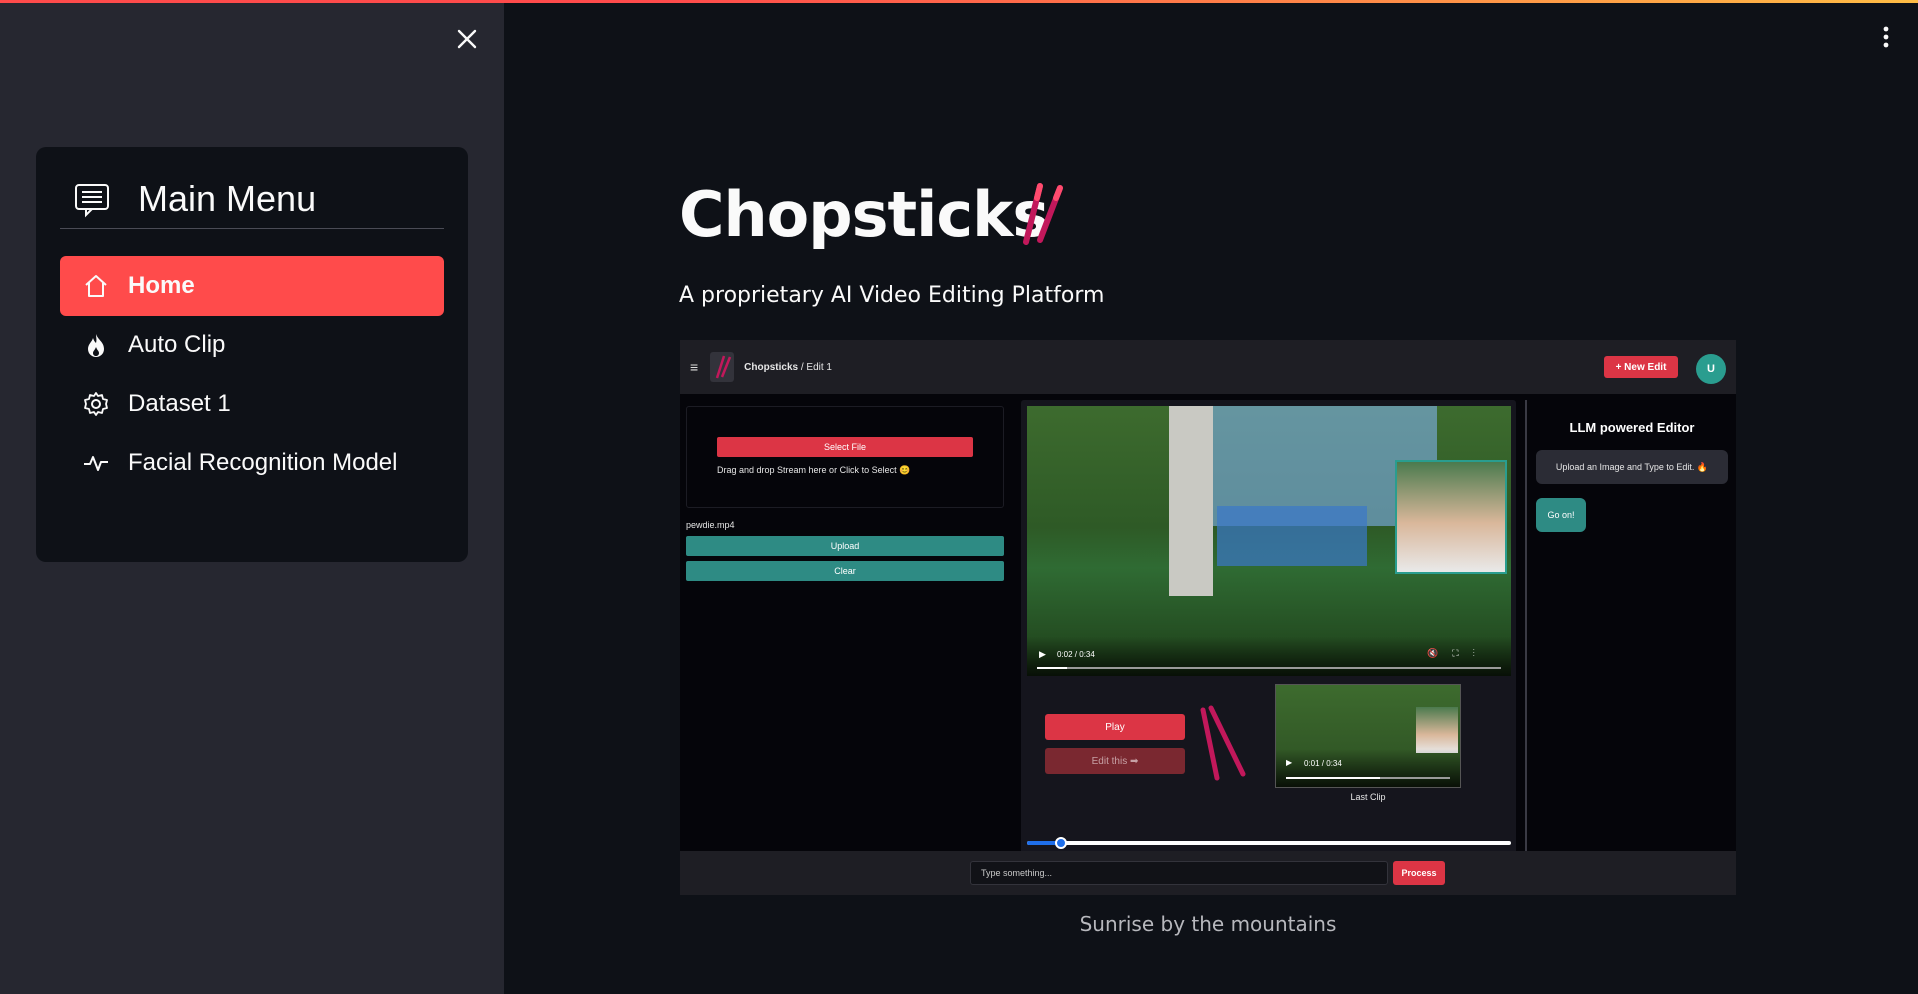 The image size is (1918, 994). Describe the element at coordinates (694, 367) in the screenshot. I see `hamburger-icon: ≡` at that location.